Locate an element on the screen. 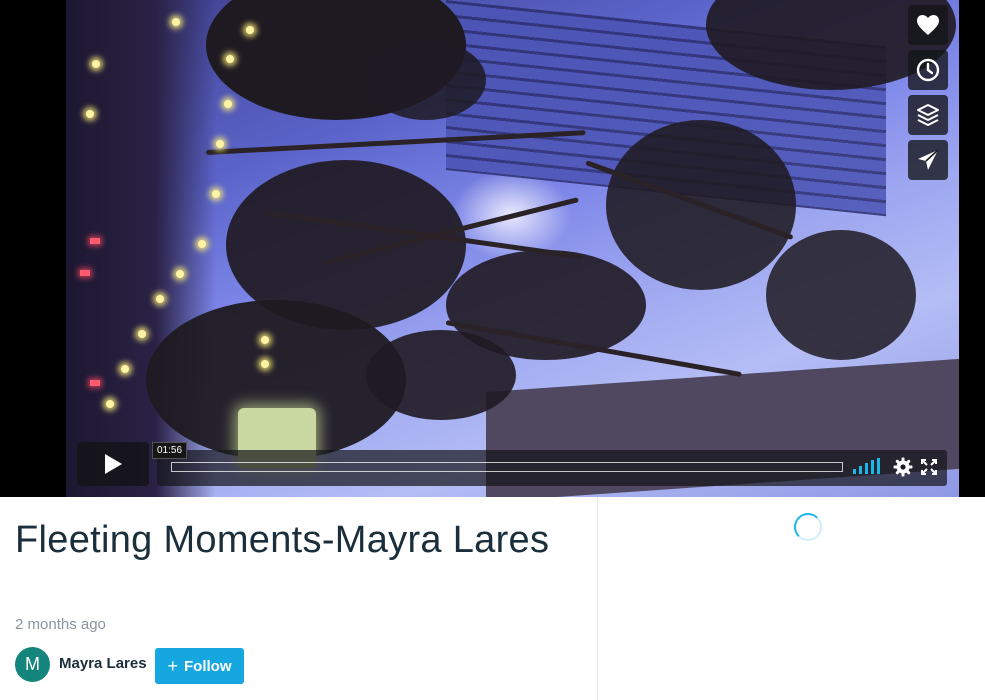 The height and width of the screenshot is (700, 985). play-button is located at coordinates (113, 464).